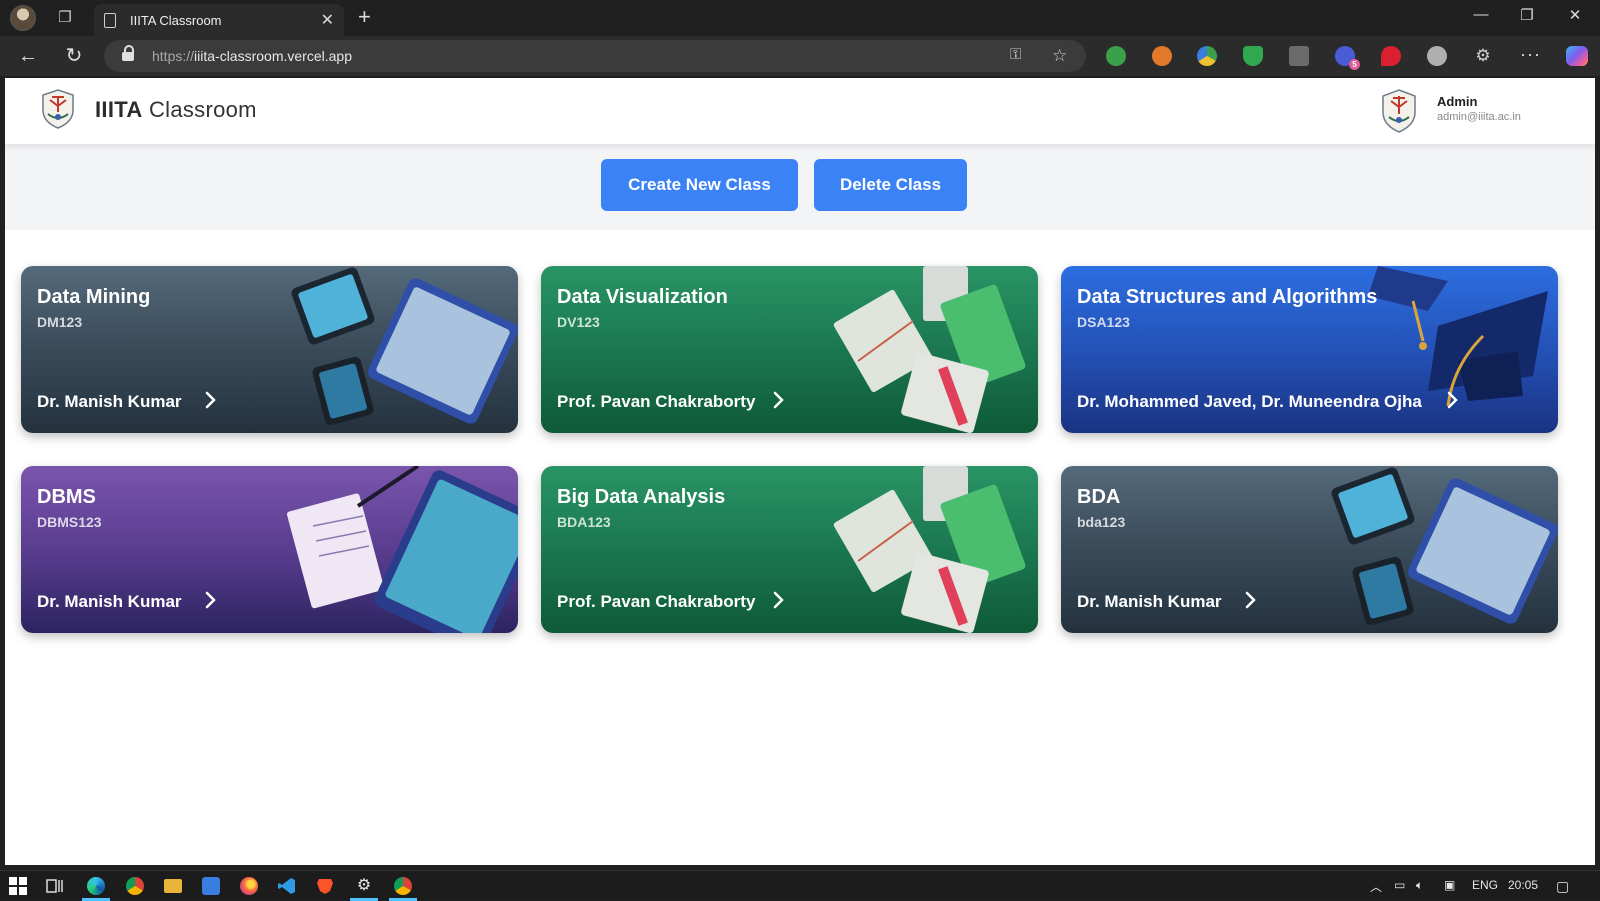  I want to click on user-email: admin@iiita.ac.in, so click(1479, 117).